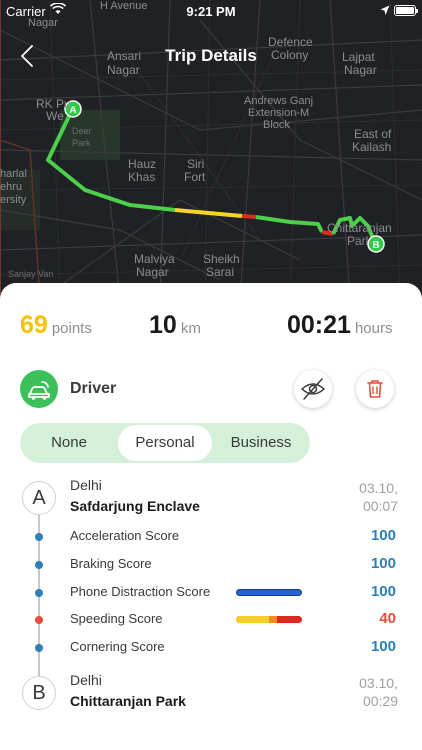 Image resolution: width=422 pixels, height=750 pixels. What do you see at coordinates (211, 390) in the screenshot?
I see `driver-row: Driver` at bounding box center [211, 390].